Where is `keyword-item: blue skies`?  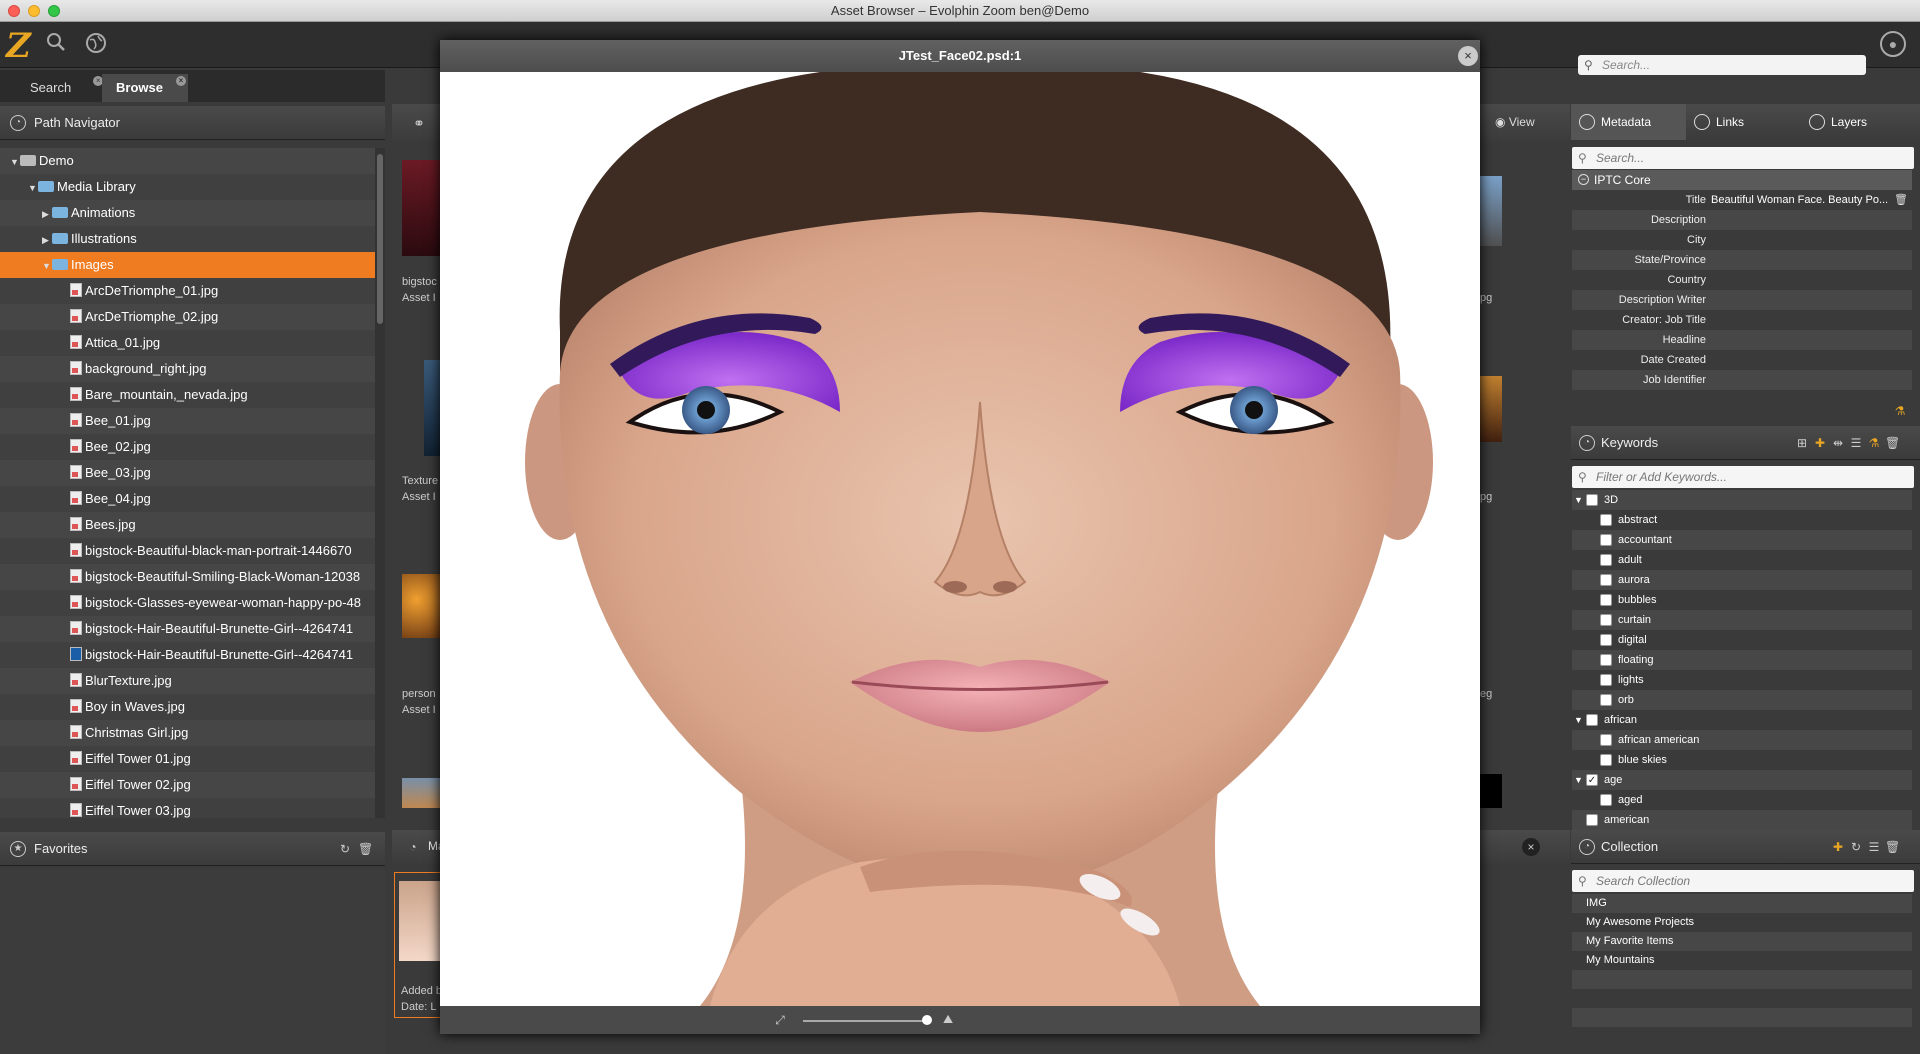 keyword-item: blue skies is located at coordinates (1742, 760).